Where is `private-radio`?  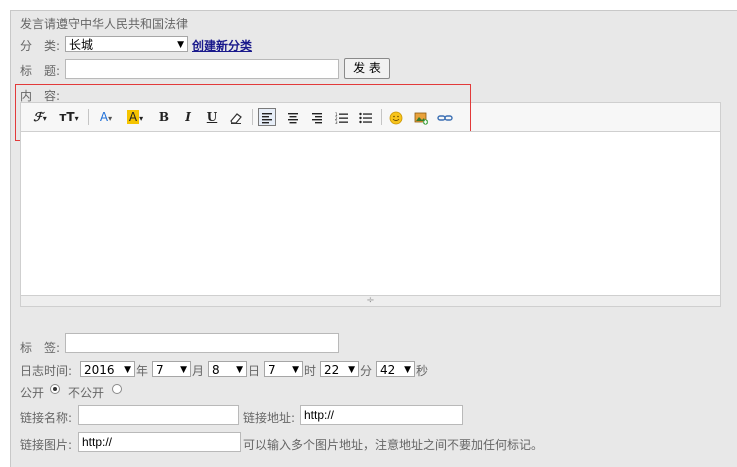
private-radio is located at coordinates (117, 389).